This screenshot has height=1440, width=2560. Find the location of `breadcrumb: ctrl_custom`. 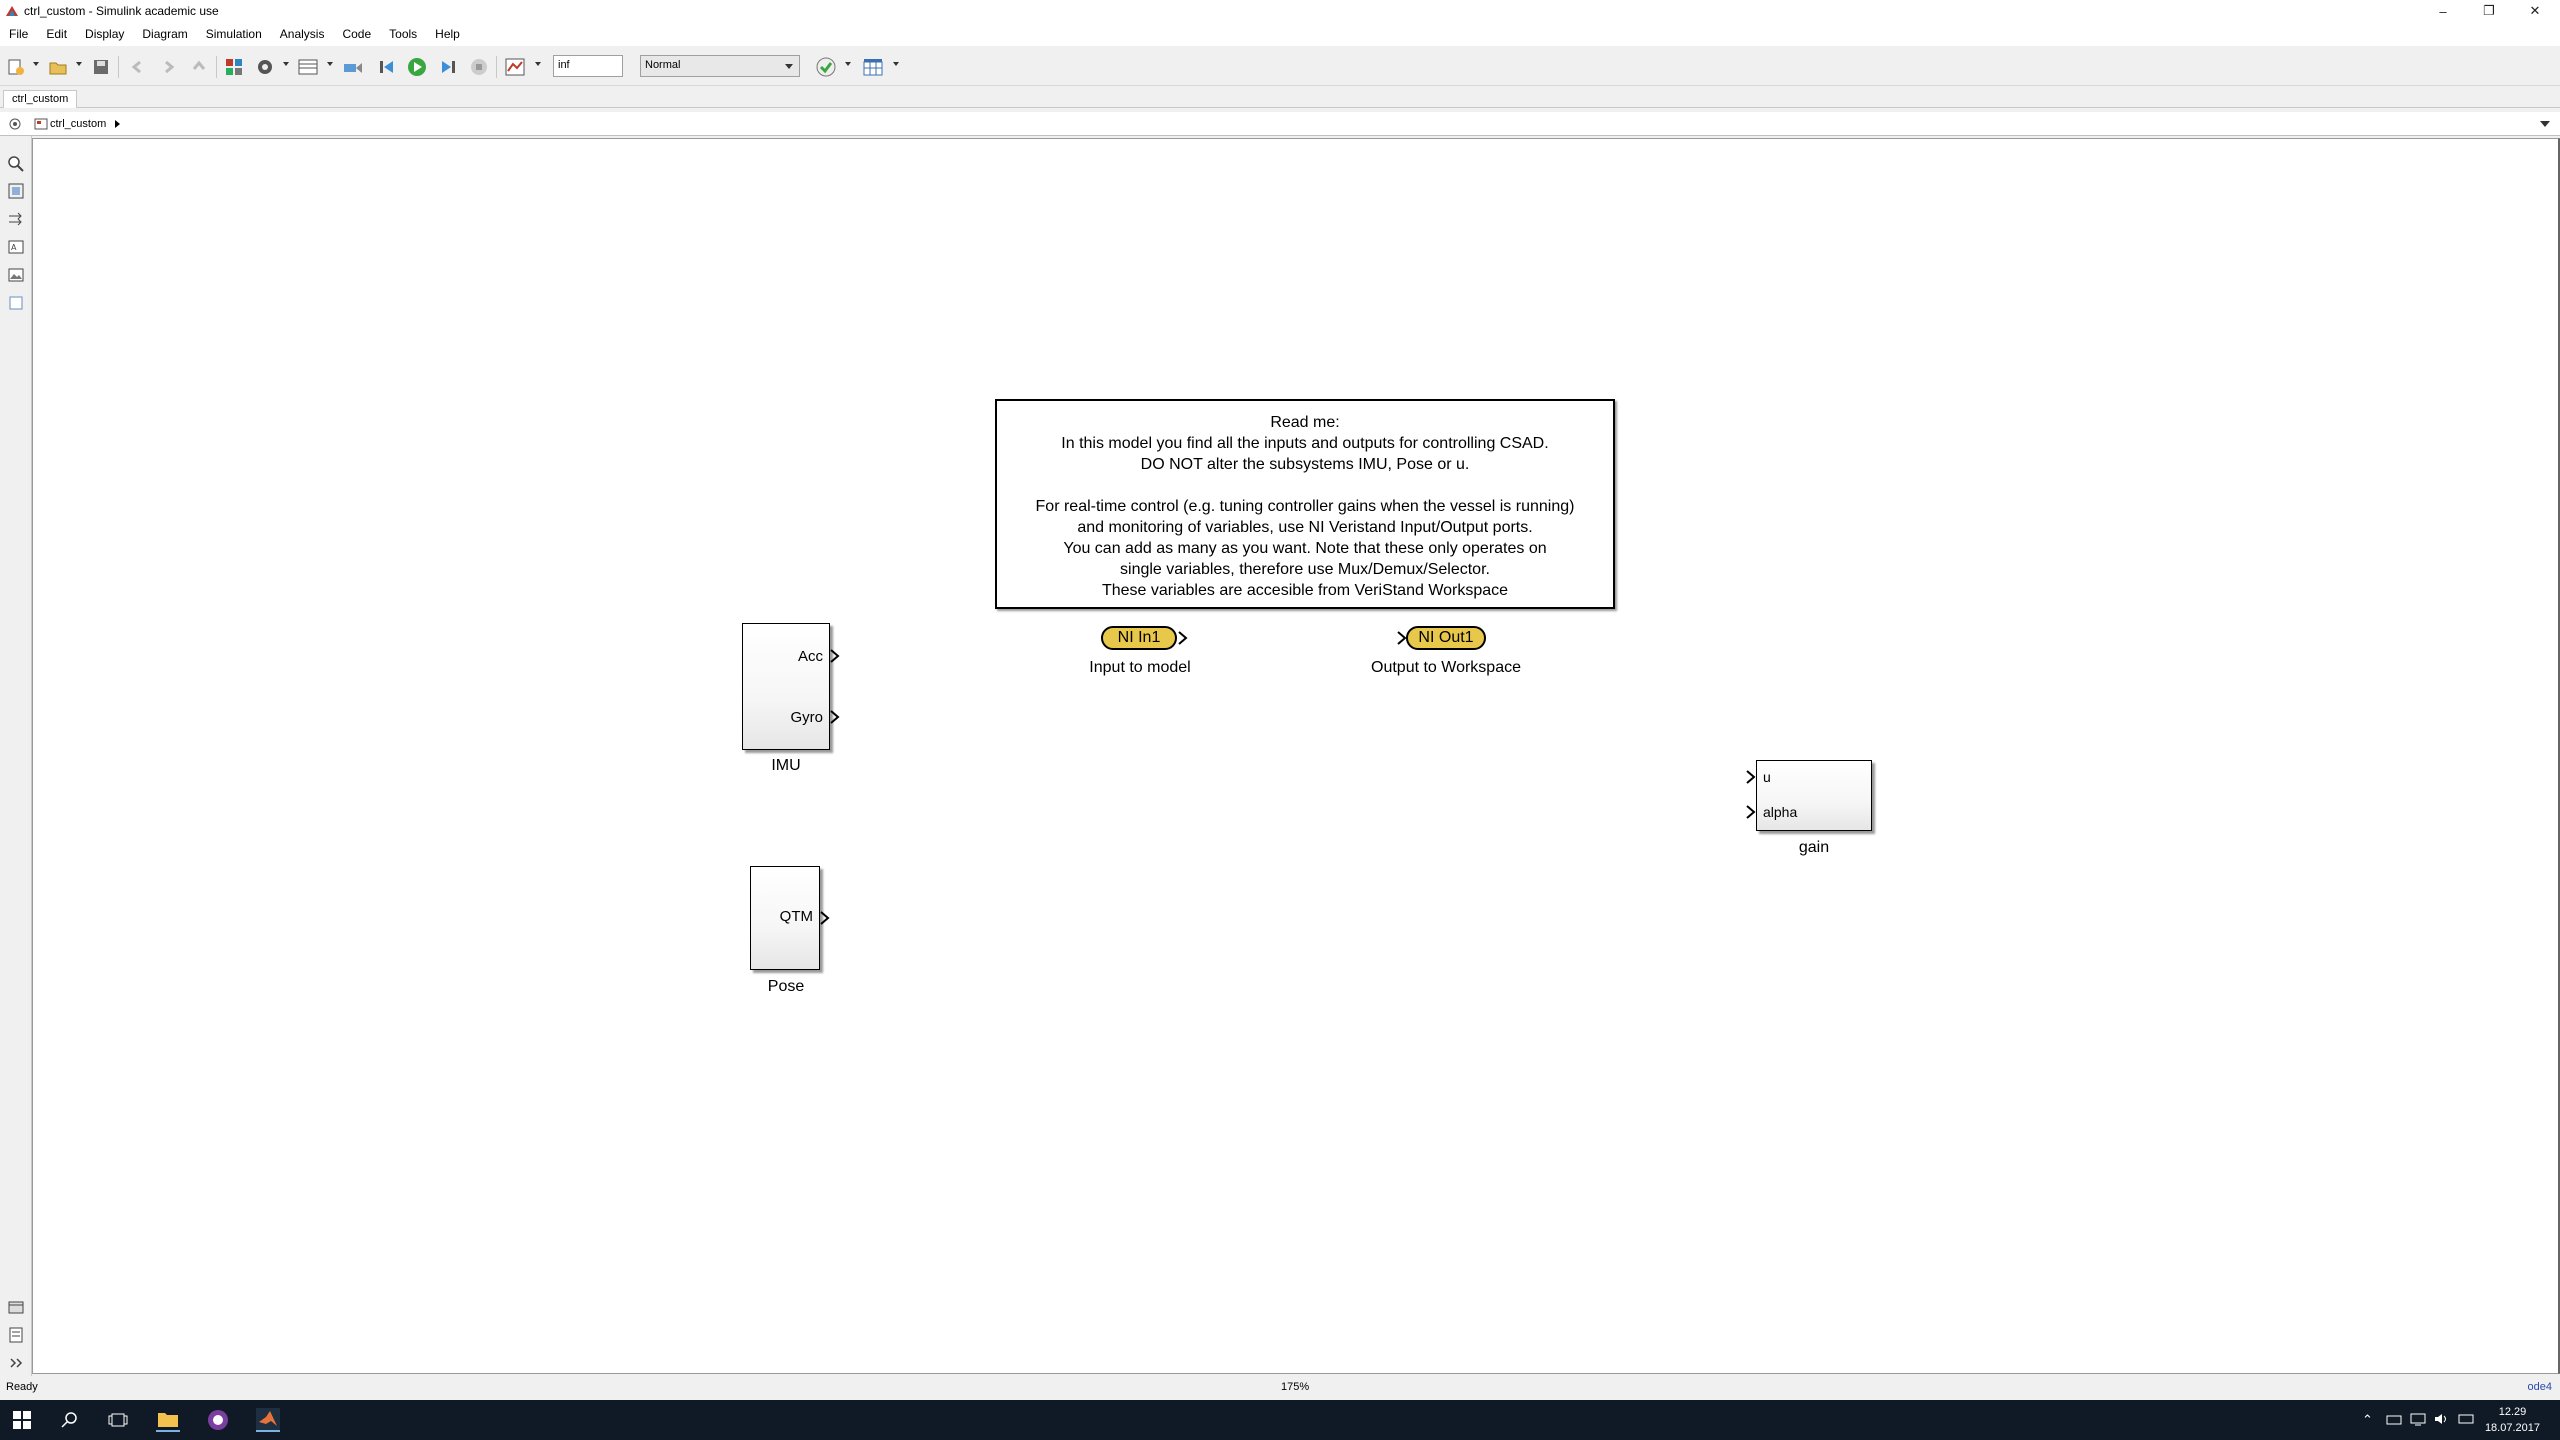

breadcrumb: ctrl_custom is located at coordinates (78, 124).